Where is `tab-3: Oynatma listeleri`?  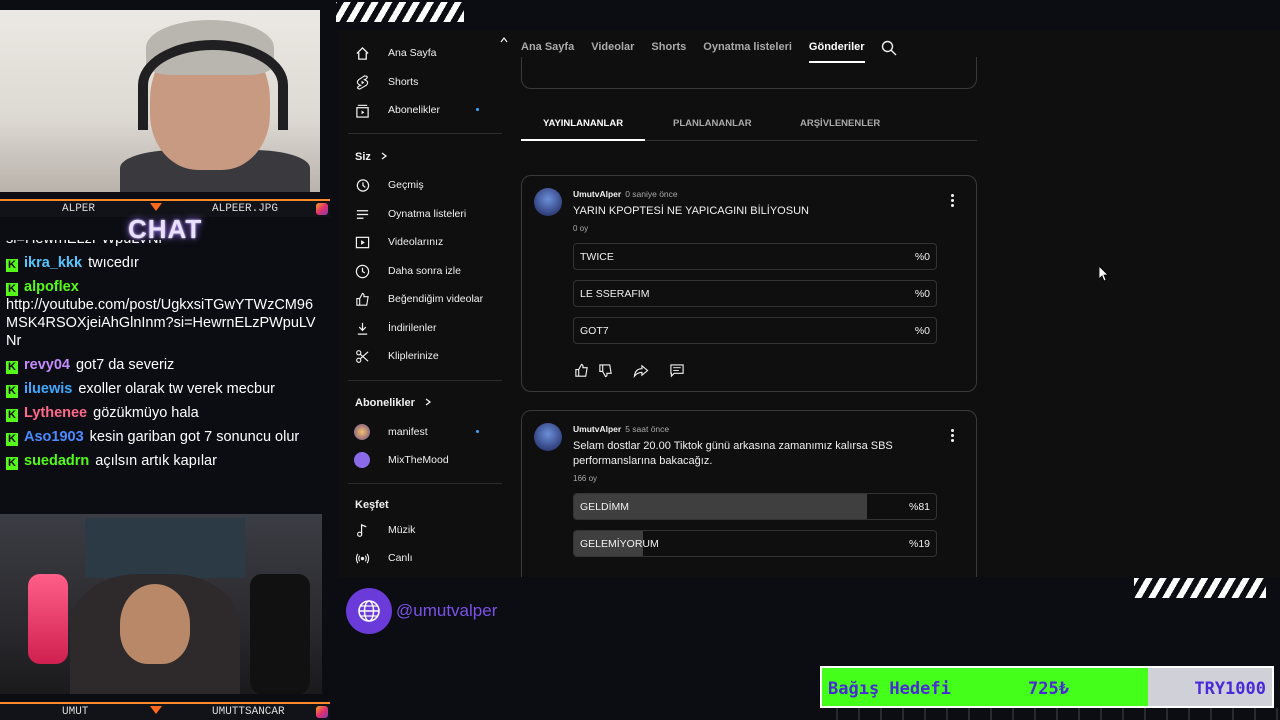 tab-3: Oynatma listeleri is located at coordinates (747, 47).